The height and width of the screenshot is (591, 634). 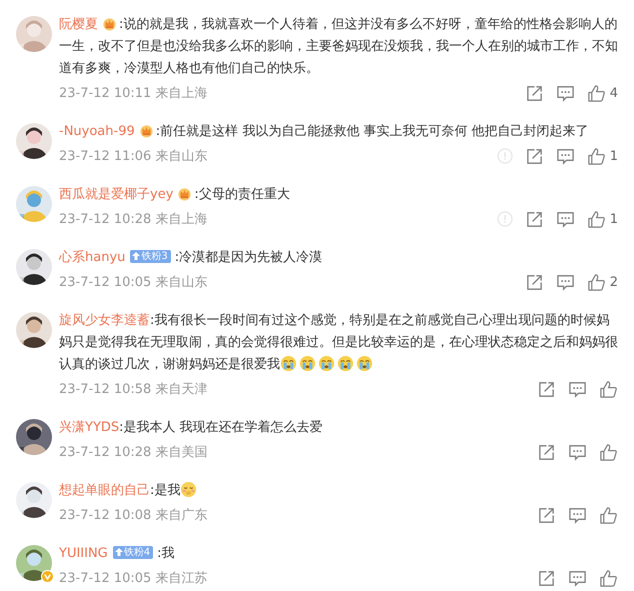 I want to click on comment-time: 23-7-12 10:11 来自上海, so click(x=133, y=93).